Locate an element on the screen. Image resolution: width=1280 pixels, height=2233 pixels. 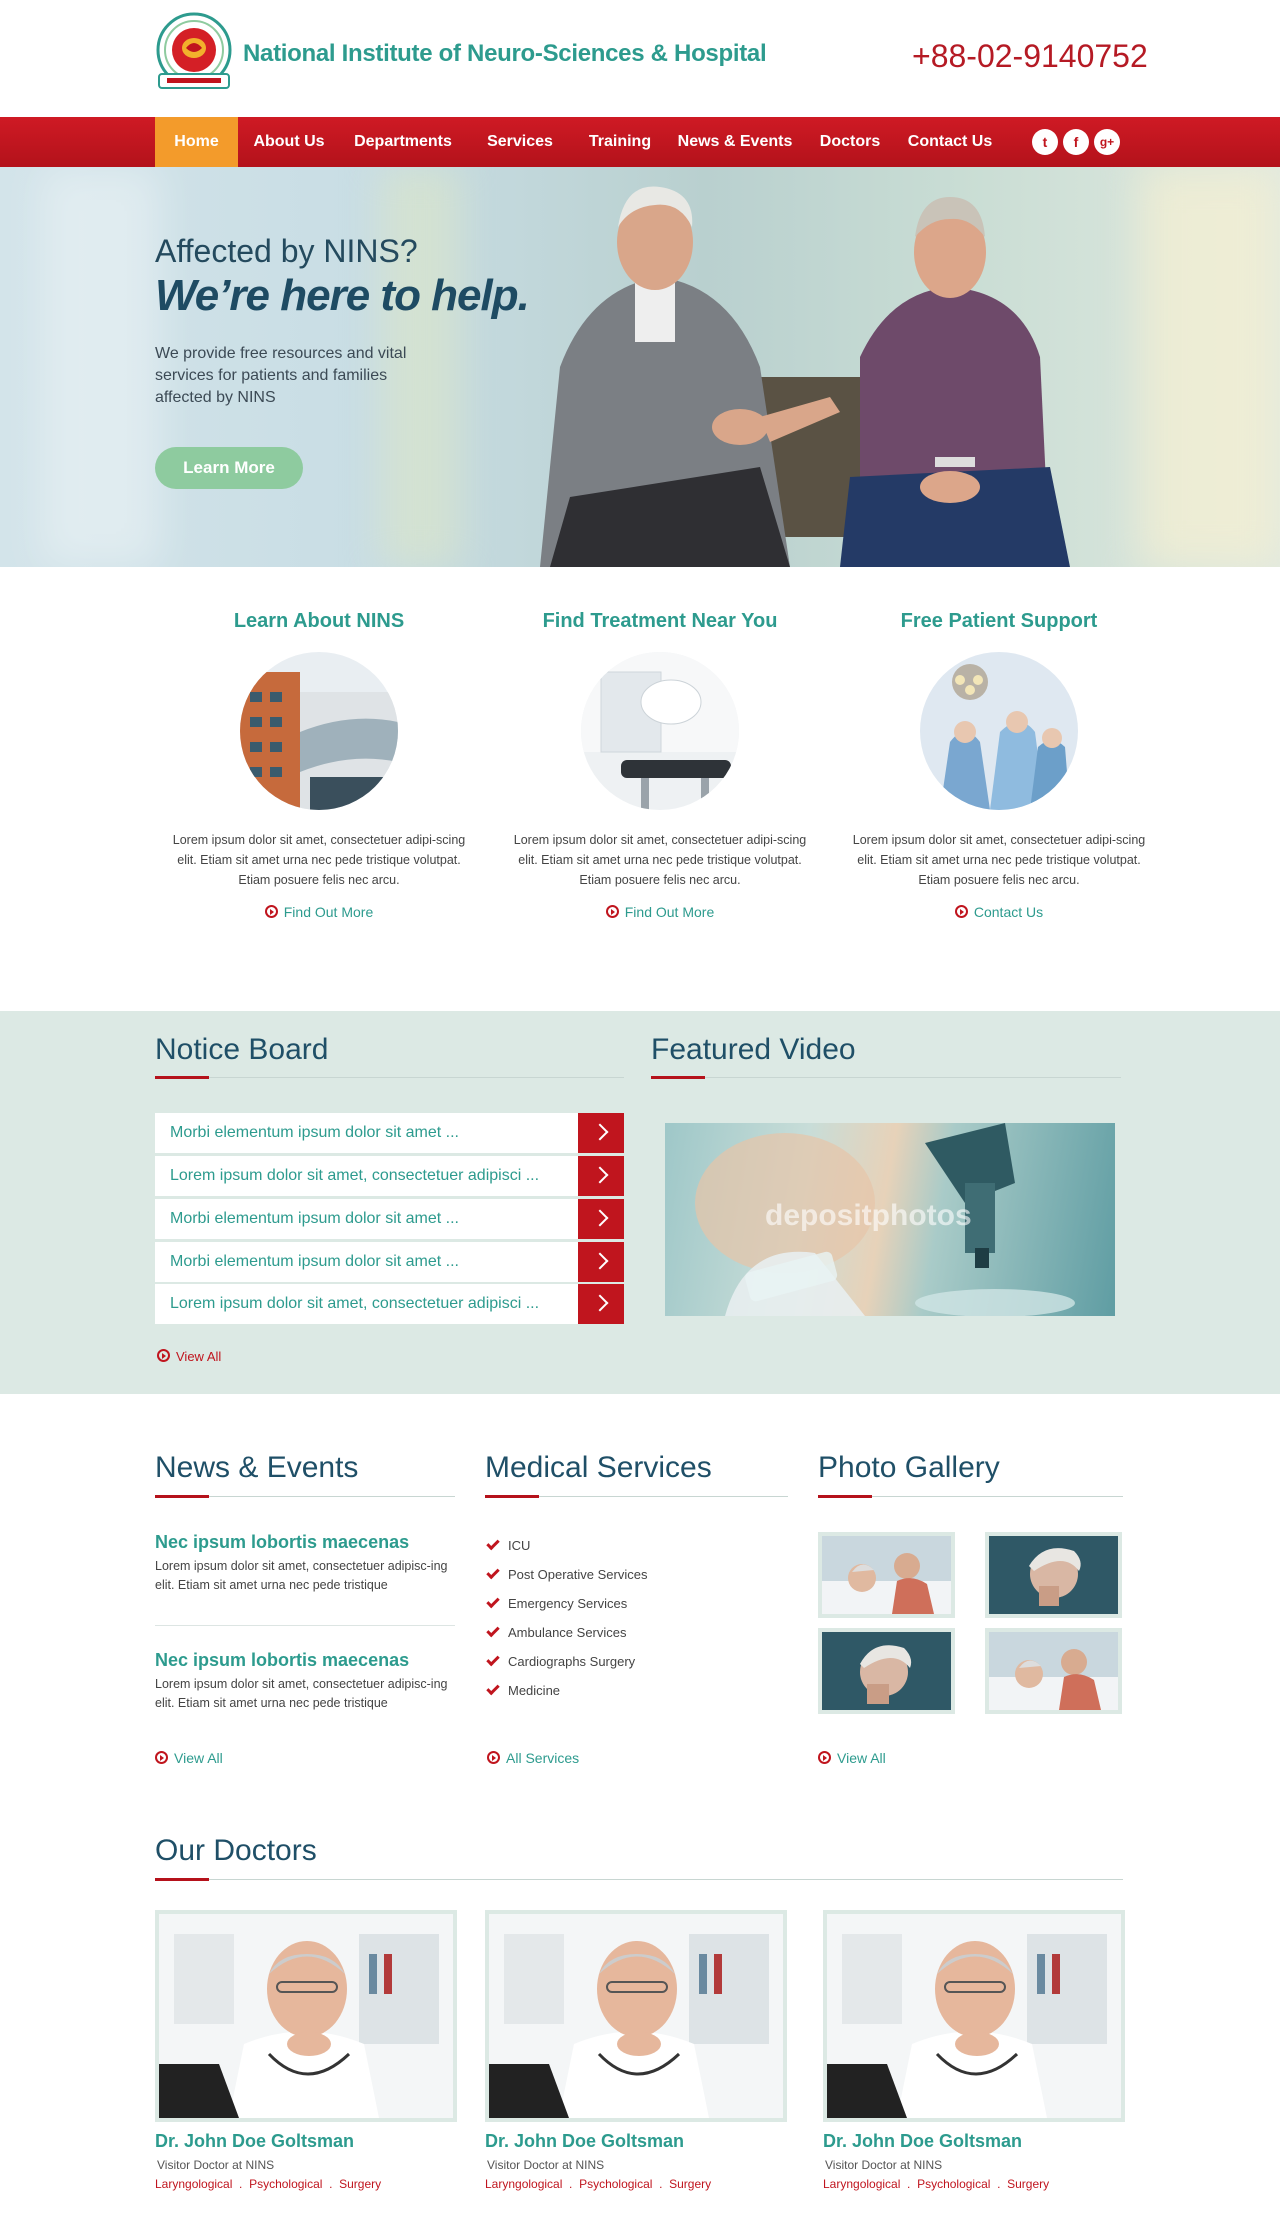
feature-title: Learn About NINS is located at coordinates (319, 625).